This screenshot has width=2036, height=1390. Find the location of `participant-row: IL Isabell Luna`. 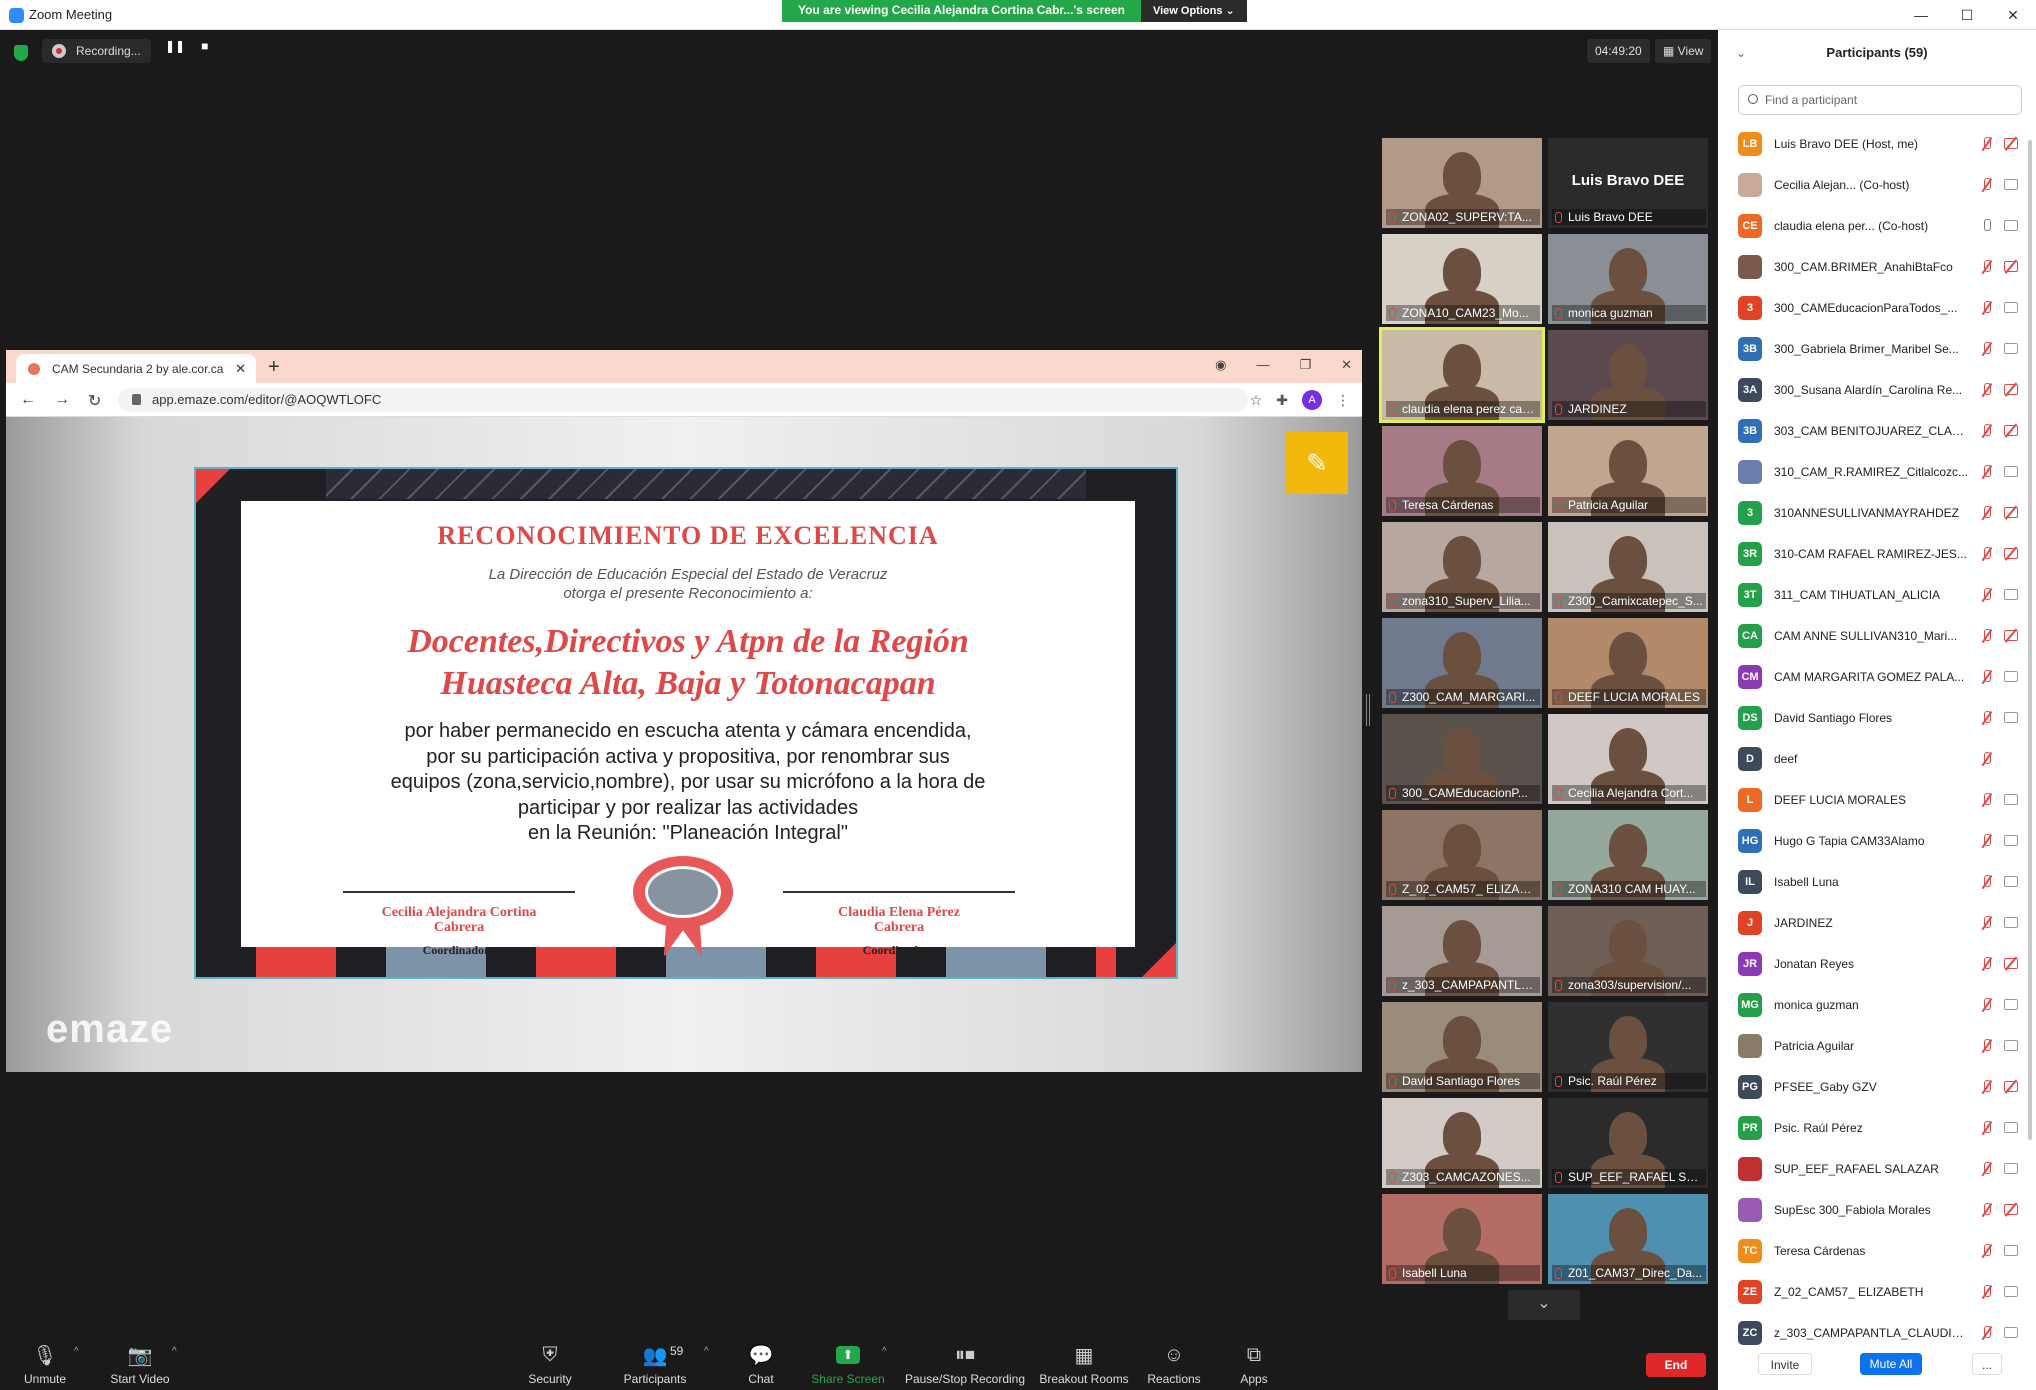

participant-row: IL Isabell Luna is located at coordinates (1873, 882).